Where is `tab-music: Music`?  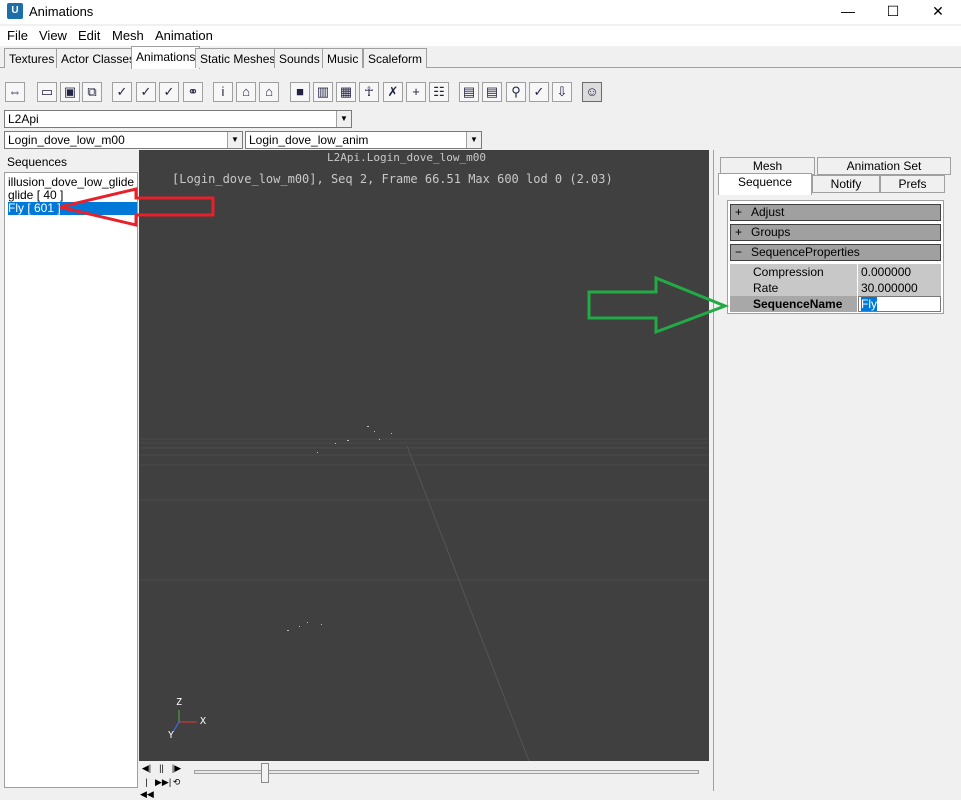 tab-music: Music is located at coordinates (343, 58).